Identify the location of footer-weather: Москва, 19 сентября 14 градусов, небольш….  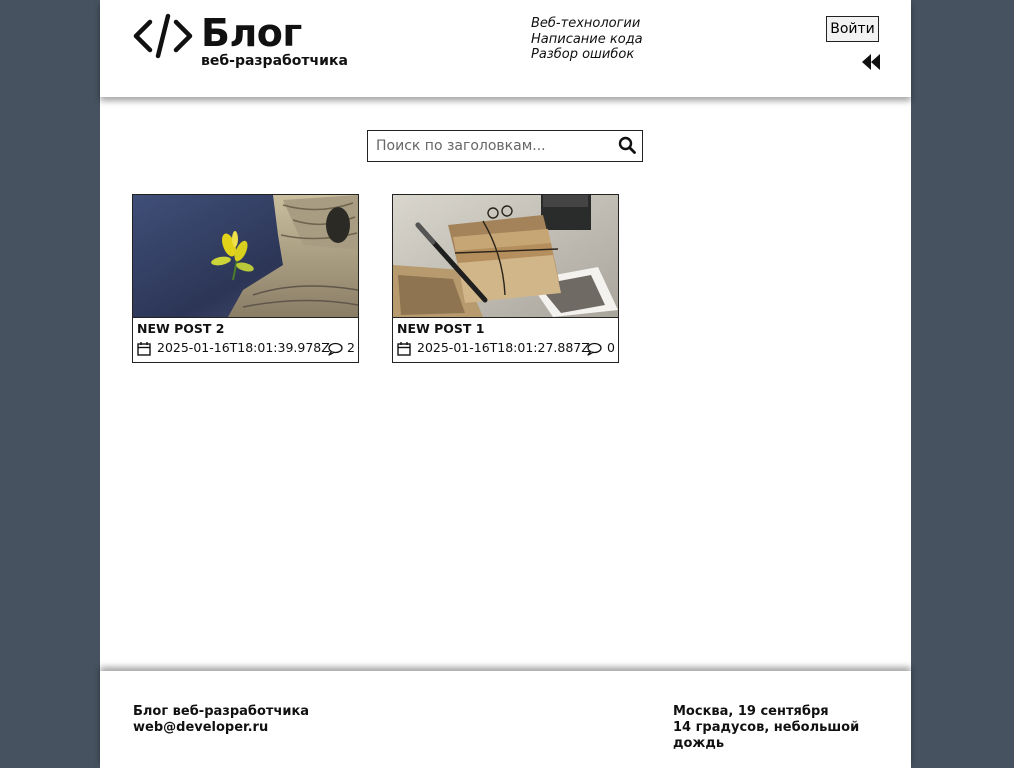
(792, 728).